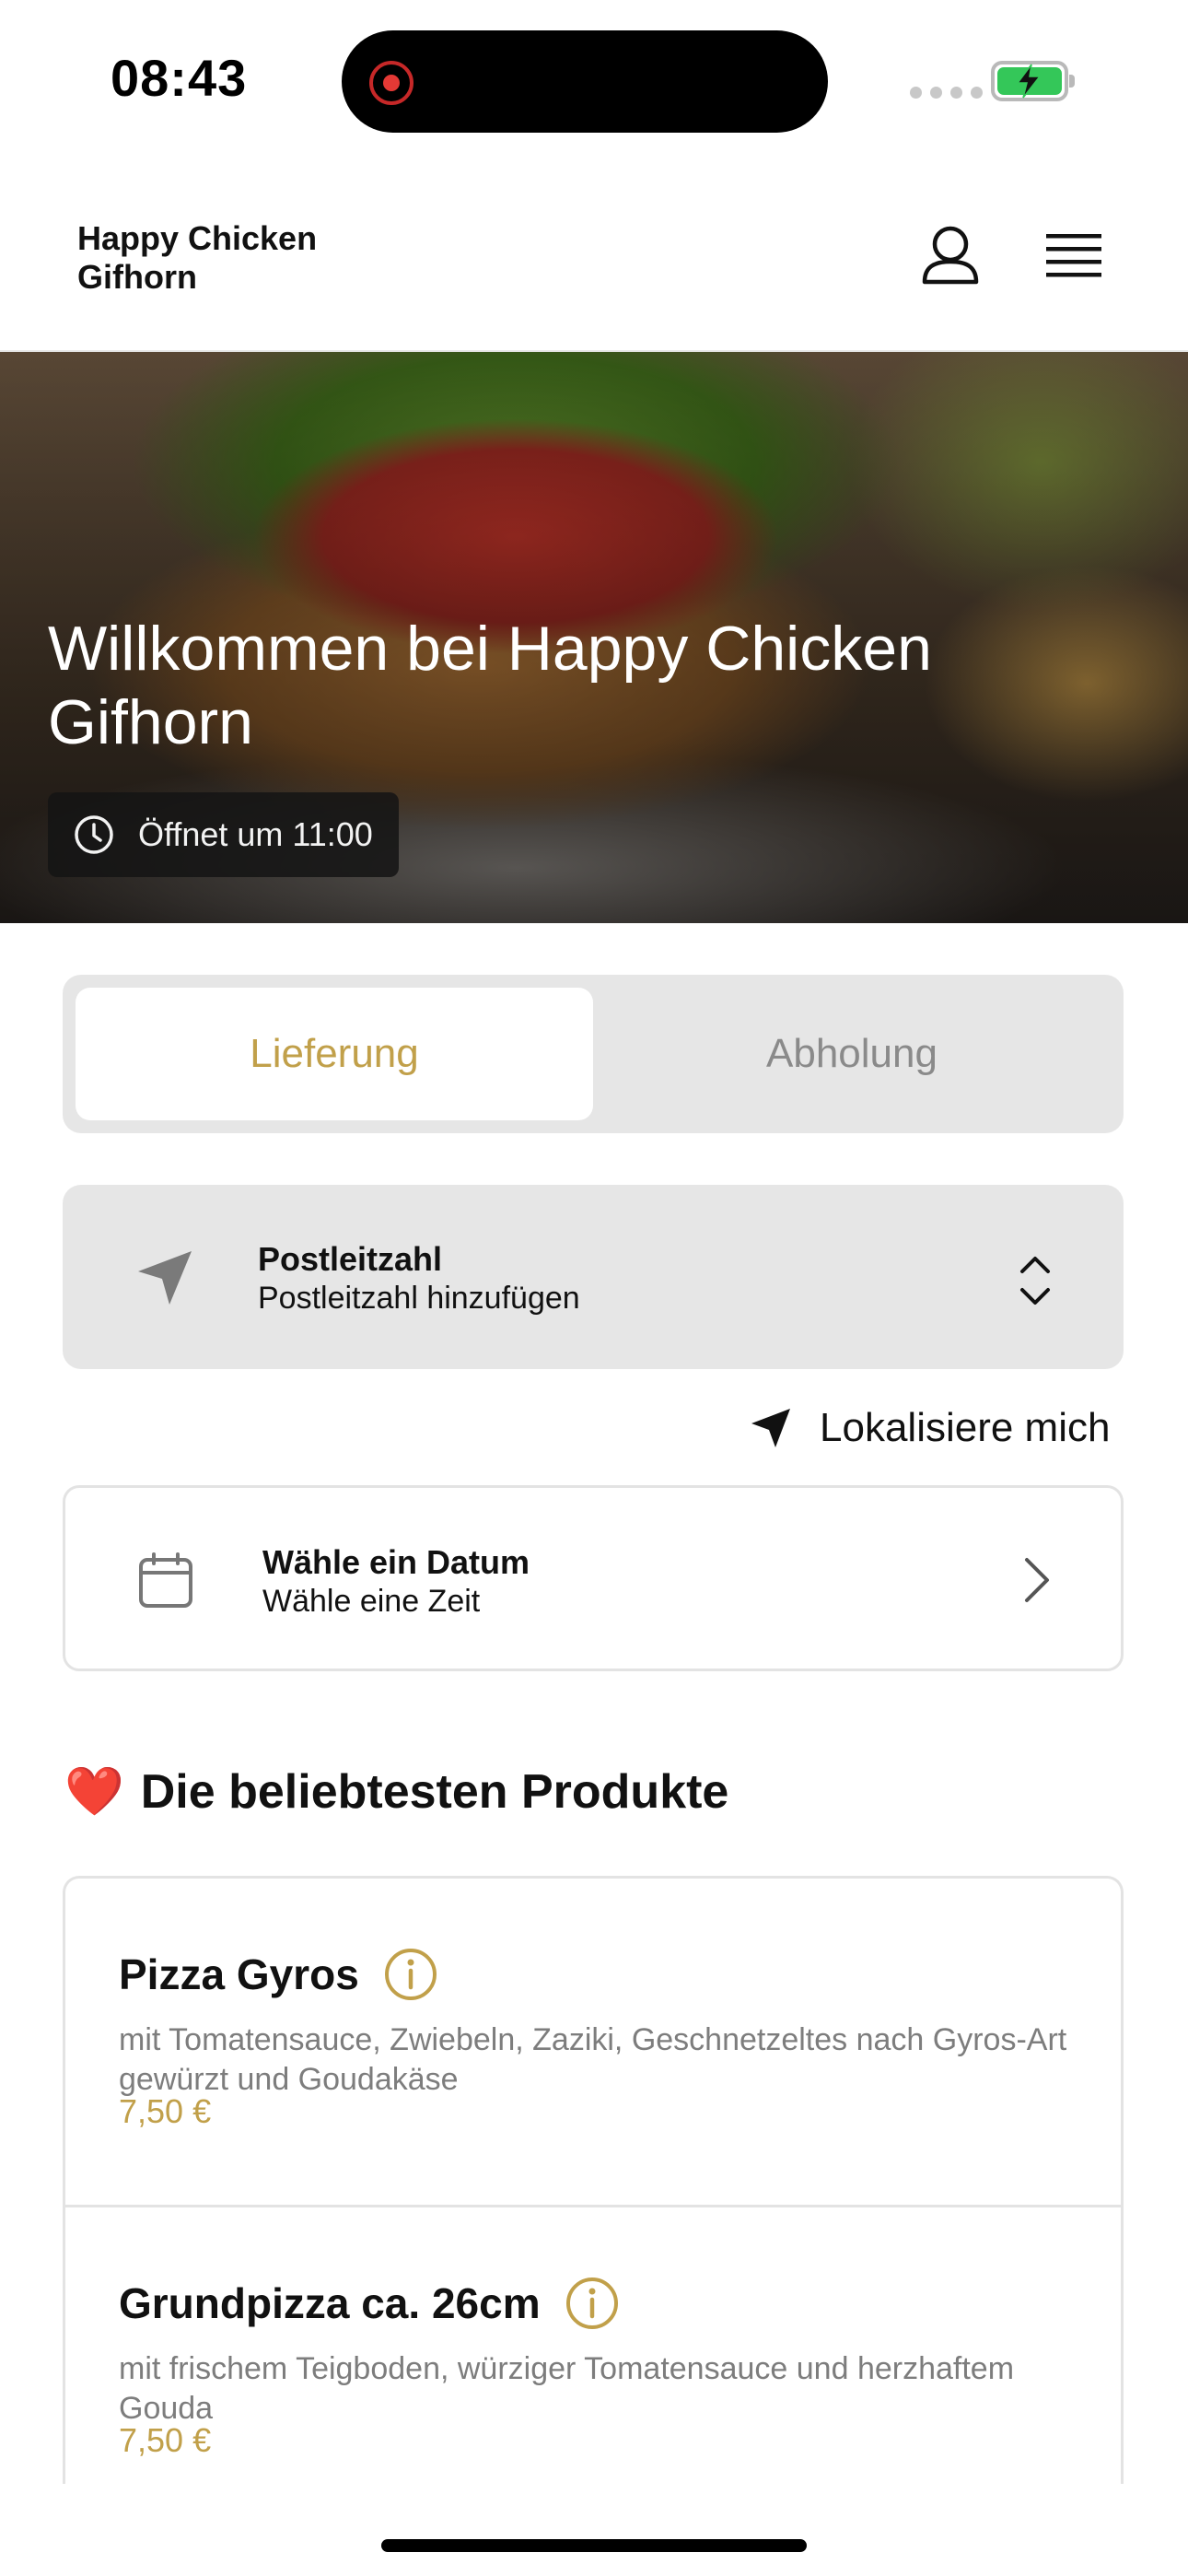 The width and height of the screenshot is (1188, 2576). I want to click on charging-bolt-icon, so click(1029, 81).